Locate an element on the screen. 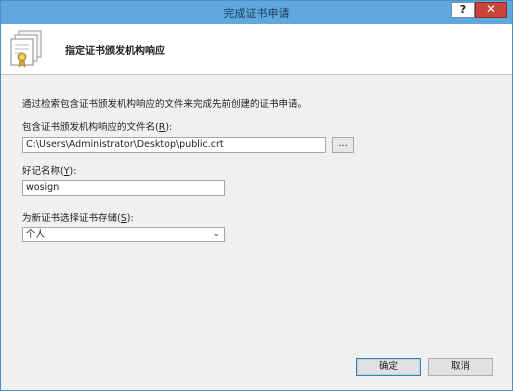  friendly-name-label: 好记名称(Y): is located at coordinates (49, 171).